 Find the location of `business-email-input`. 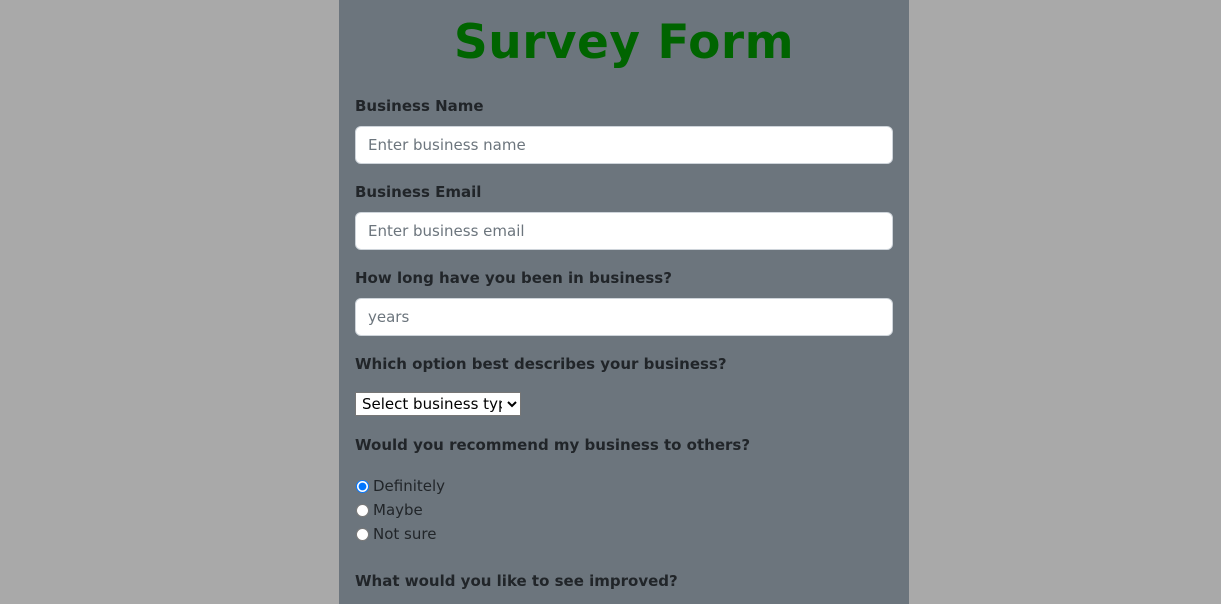

business-email-input is located at coordinates (624, 231).